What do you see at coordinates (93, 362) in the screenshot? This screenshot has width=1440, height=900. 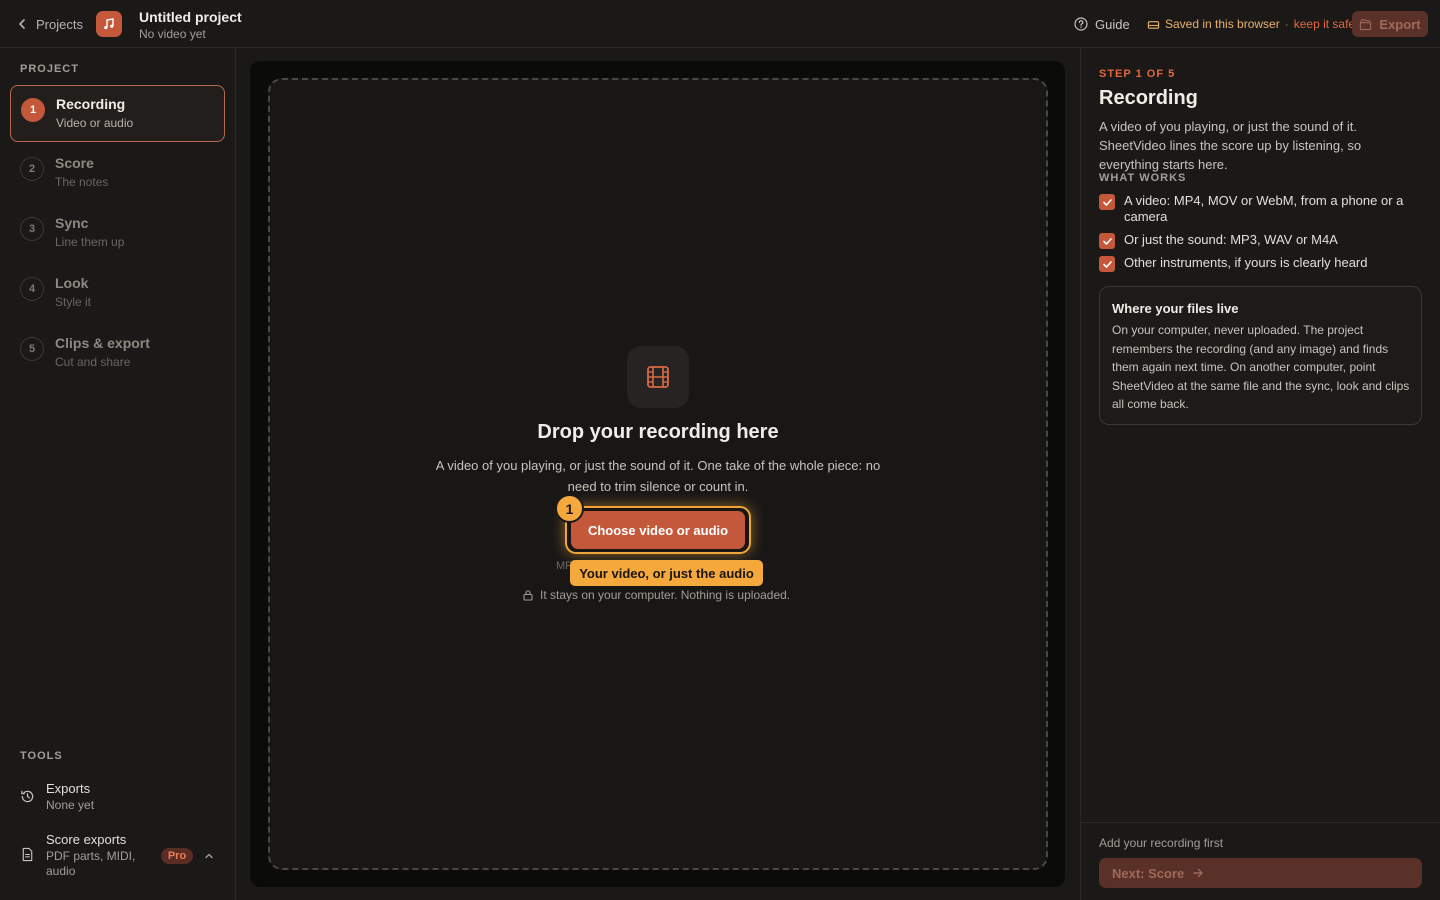 I see `step-subtitle: Cut and share` at bounding box center [93, 362].